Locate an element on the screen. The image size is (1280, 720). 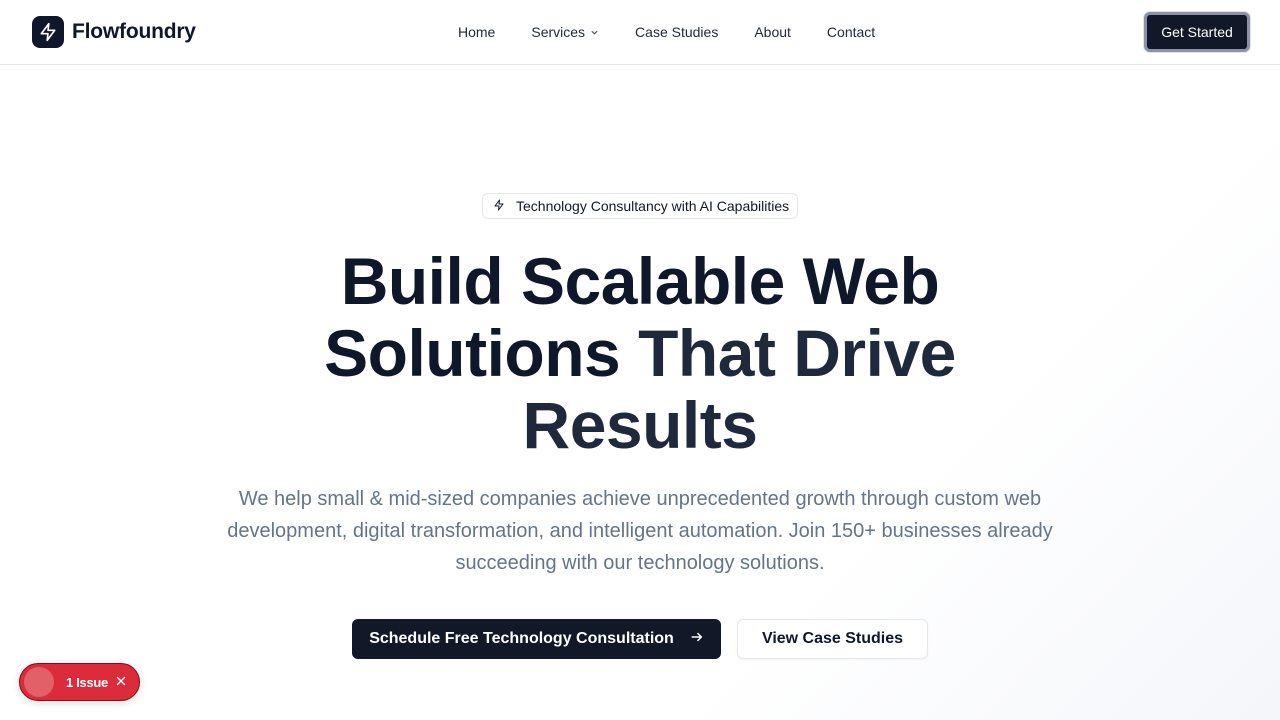
view-case-studies-button: View Case Studies is located at coordinates (832, 639).